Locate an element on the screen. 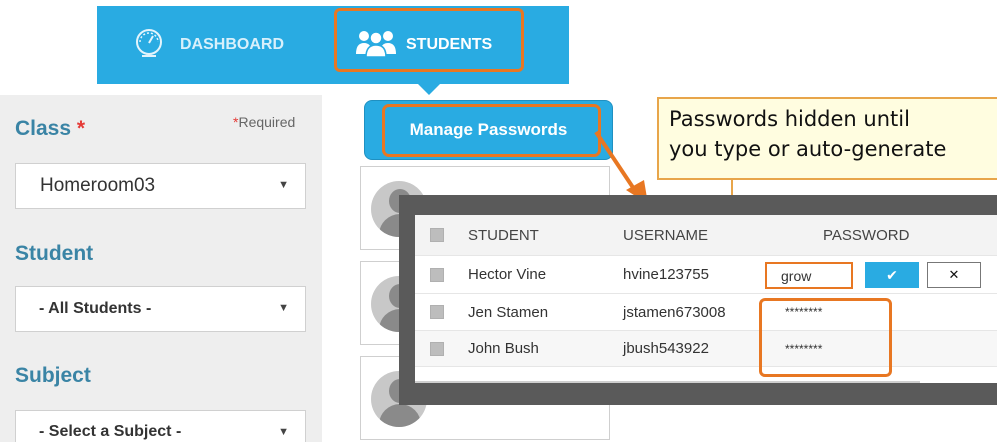  student-select: - All Students - ▼ is located at coordinates (160, 309).